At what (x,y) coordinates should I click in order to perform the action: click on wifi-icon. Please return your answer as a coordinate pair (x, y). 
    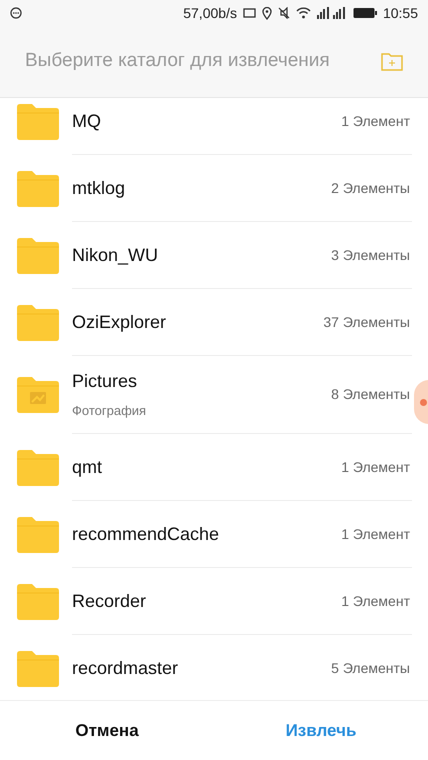
    Looking at the image, I should click on (303, 13).